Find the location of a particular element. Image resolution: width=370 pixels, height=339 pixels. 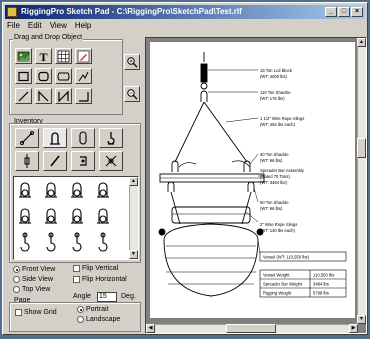

minimize-button: _ is located at coordinates (331, 12).